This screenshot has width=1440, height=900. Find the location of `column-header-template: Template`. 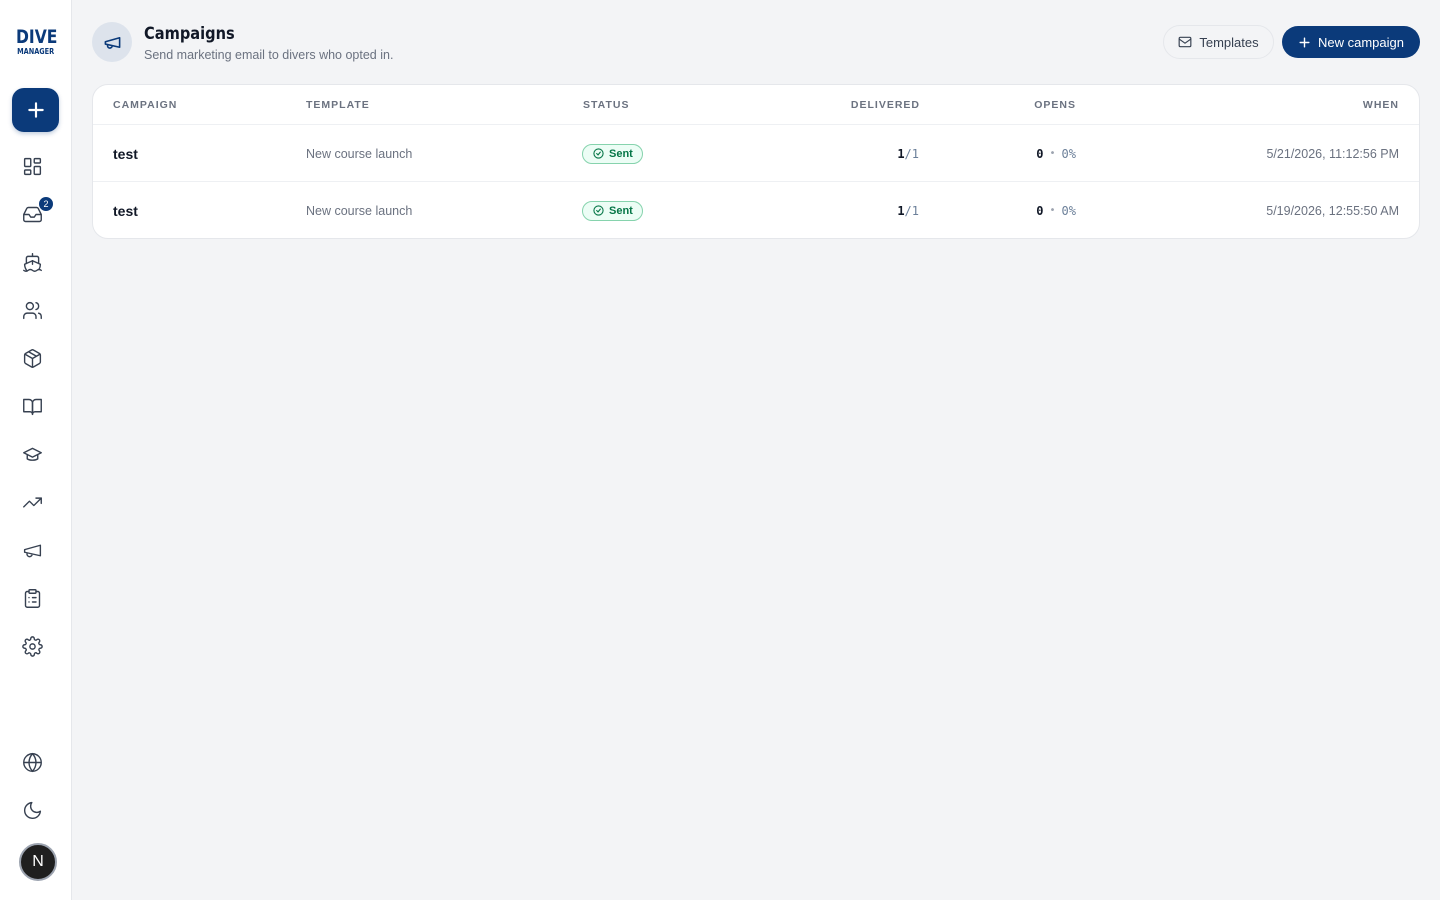

column-header-template: Template is located at coordinates (338, 105).